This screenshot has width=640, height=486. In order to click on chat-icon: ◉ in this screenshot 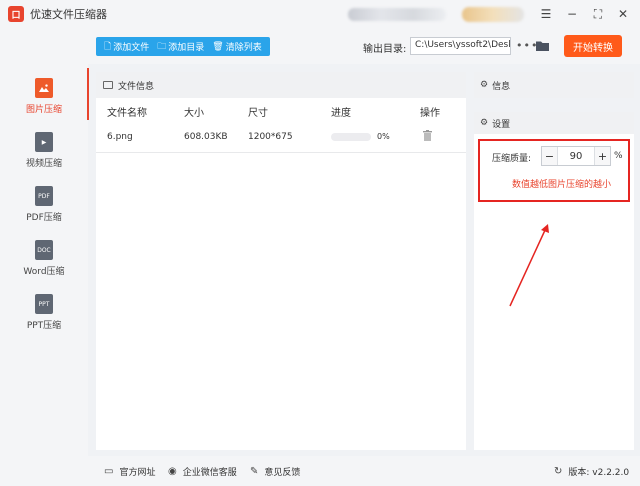, I will do `click(172, 471)`.